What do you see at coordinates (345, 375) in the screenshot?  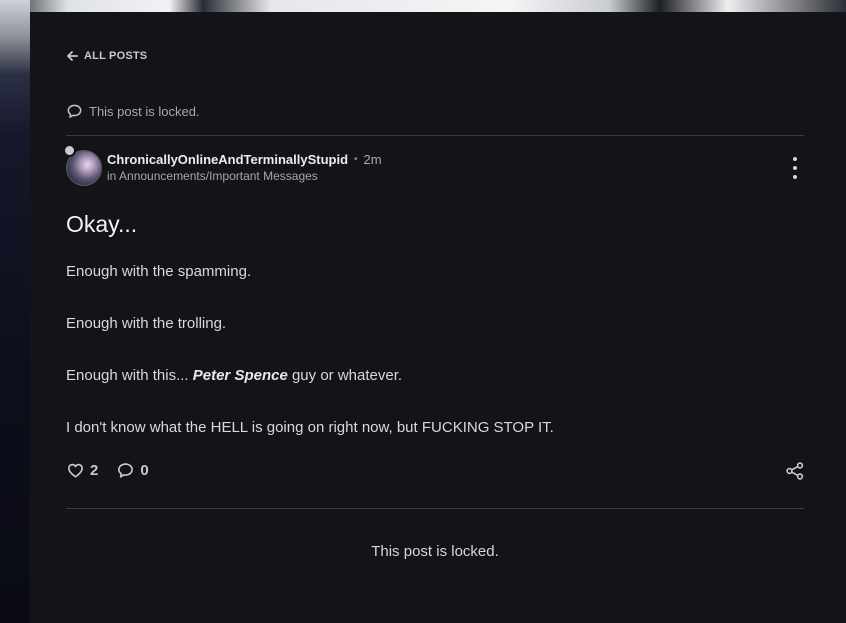 I see `paragraph-3-end: guy or whatever.` at bounding box center [345, 375].